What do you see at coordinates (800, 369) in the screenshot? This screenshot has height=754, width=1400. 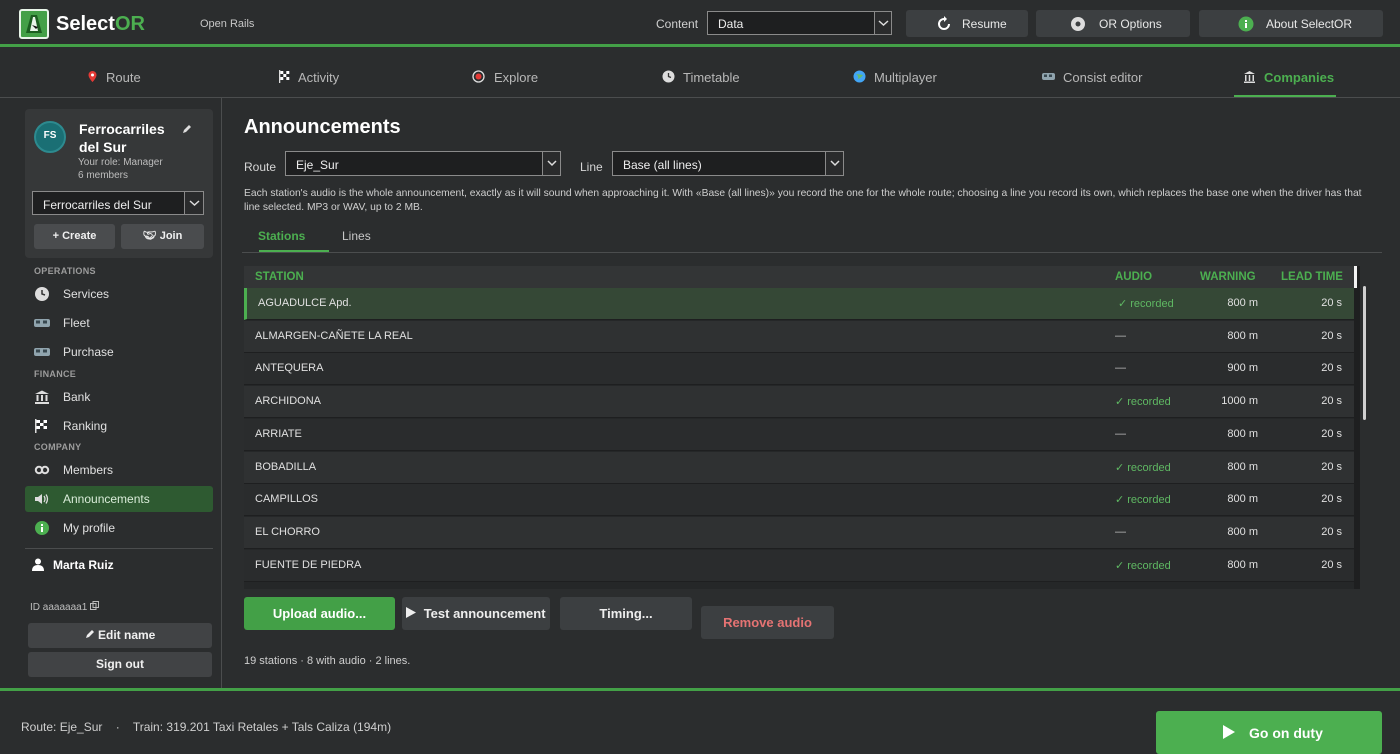 I see `table-row: ANTEQUERA — 900 m 20 s` at bounding box center [800, 369].